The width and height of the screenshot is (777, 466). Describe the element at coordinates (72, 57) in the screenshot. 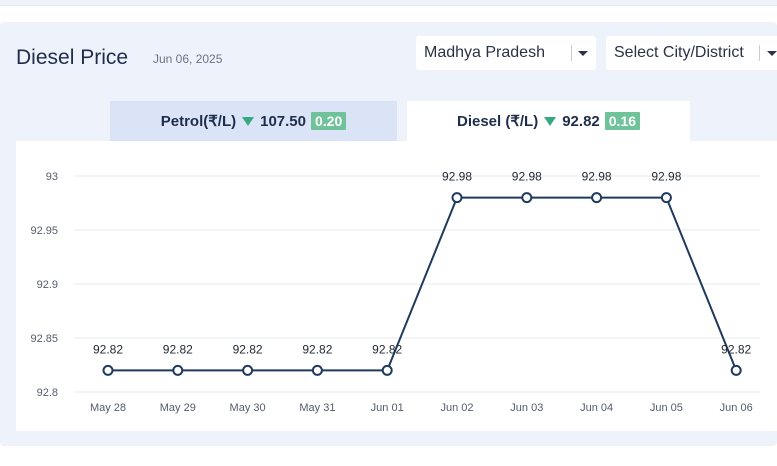

I see `page-title: Diesel Price` at that location.